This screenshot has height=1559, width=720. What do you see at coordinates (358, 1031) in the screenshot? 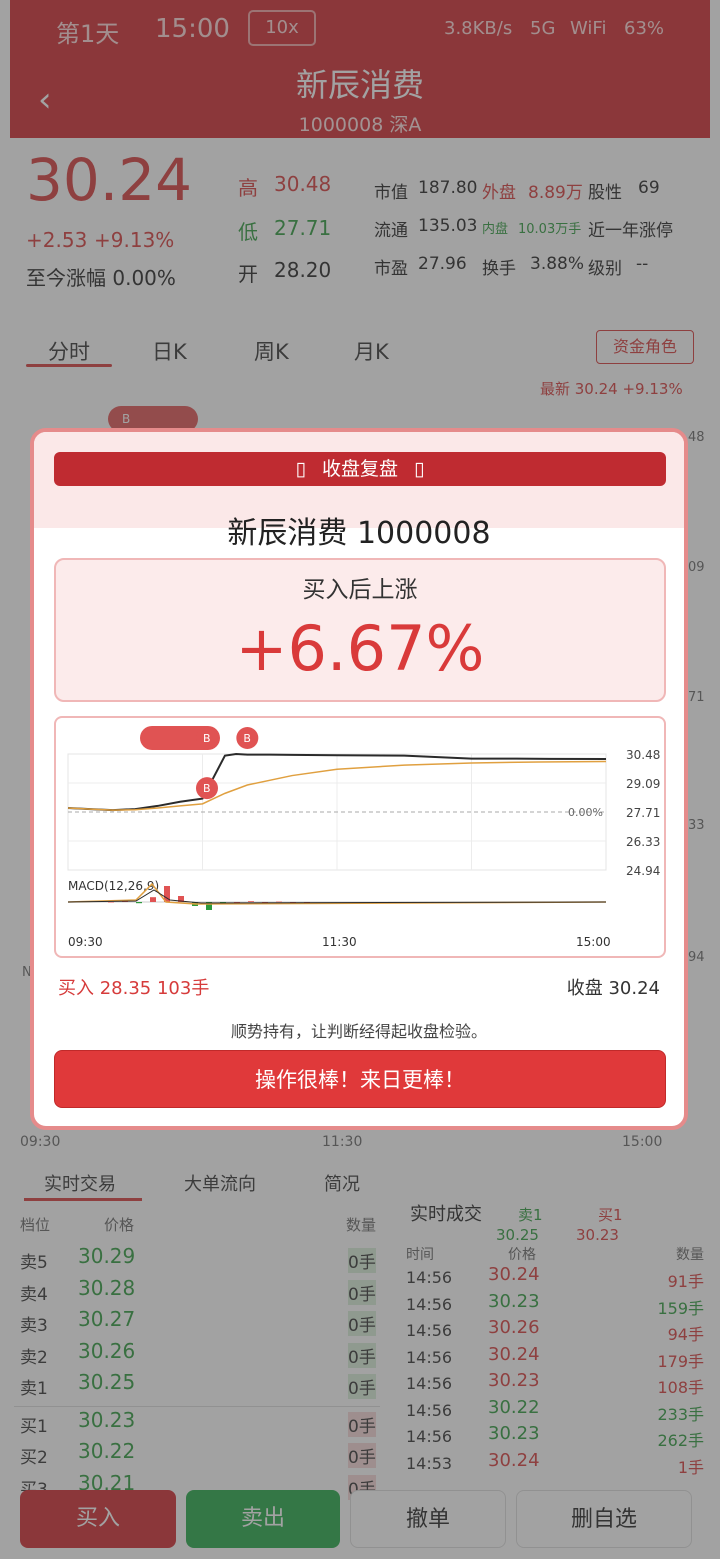
I see `advice-text: 顺势持有，让判断经得起收盘检验。` at bounding box center [358, 1031].